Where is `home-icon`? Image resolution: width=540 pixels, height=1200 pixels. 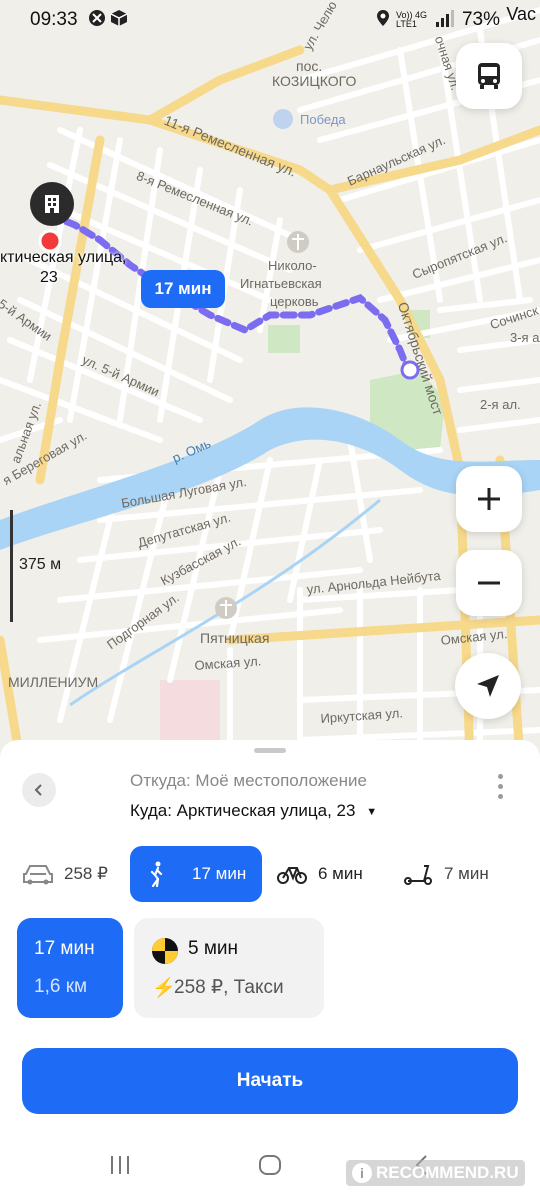
home-icon is located at coordinates (270, 1167).